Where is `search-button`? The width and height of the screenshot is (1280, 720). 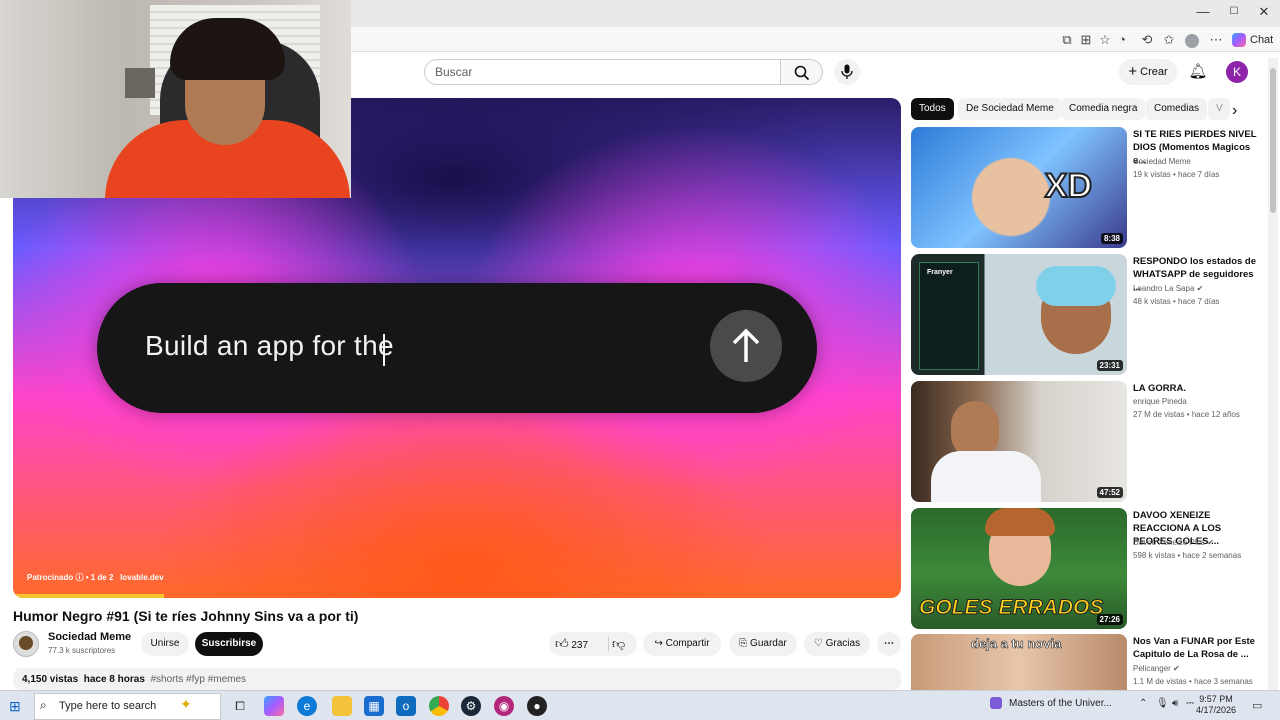
search-button is located at coordinates (802, 72).